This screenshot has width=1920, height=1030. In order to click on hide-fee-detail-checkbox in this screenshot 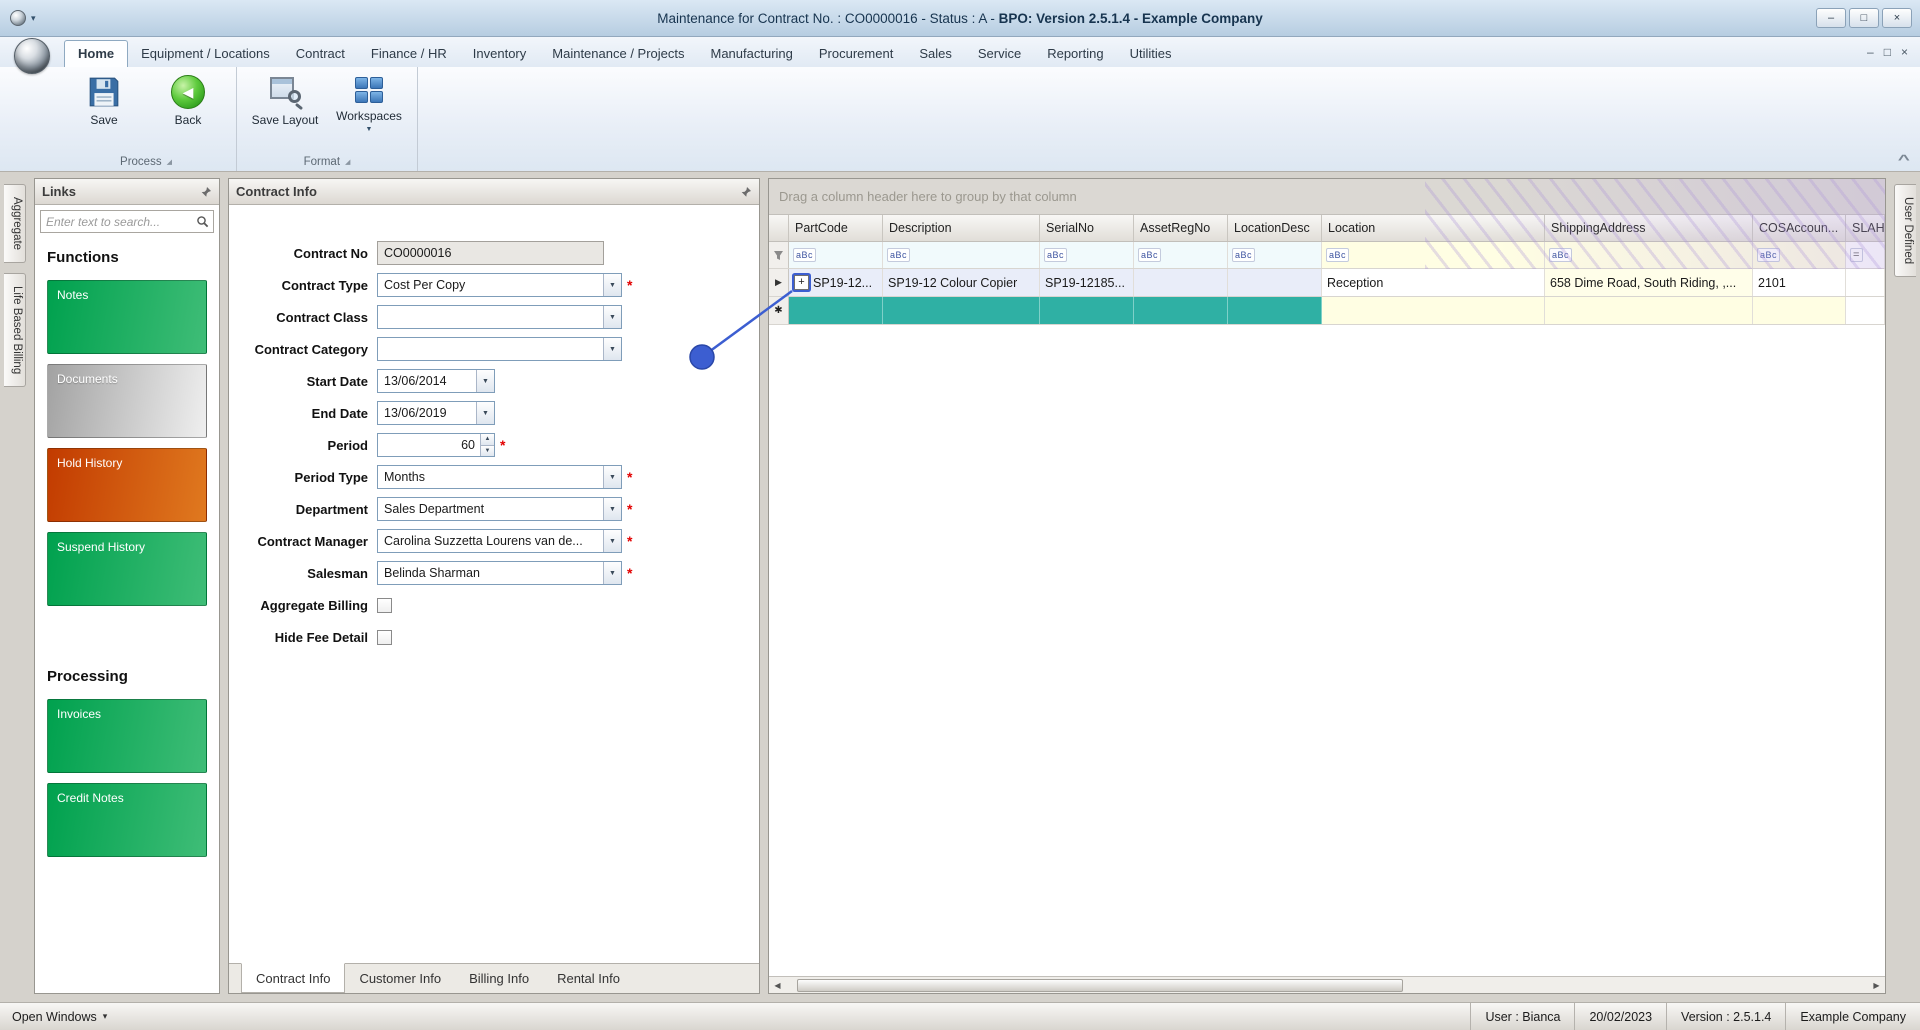, I will do `click(384, 637)`.